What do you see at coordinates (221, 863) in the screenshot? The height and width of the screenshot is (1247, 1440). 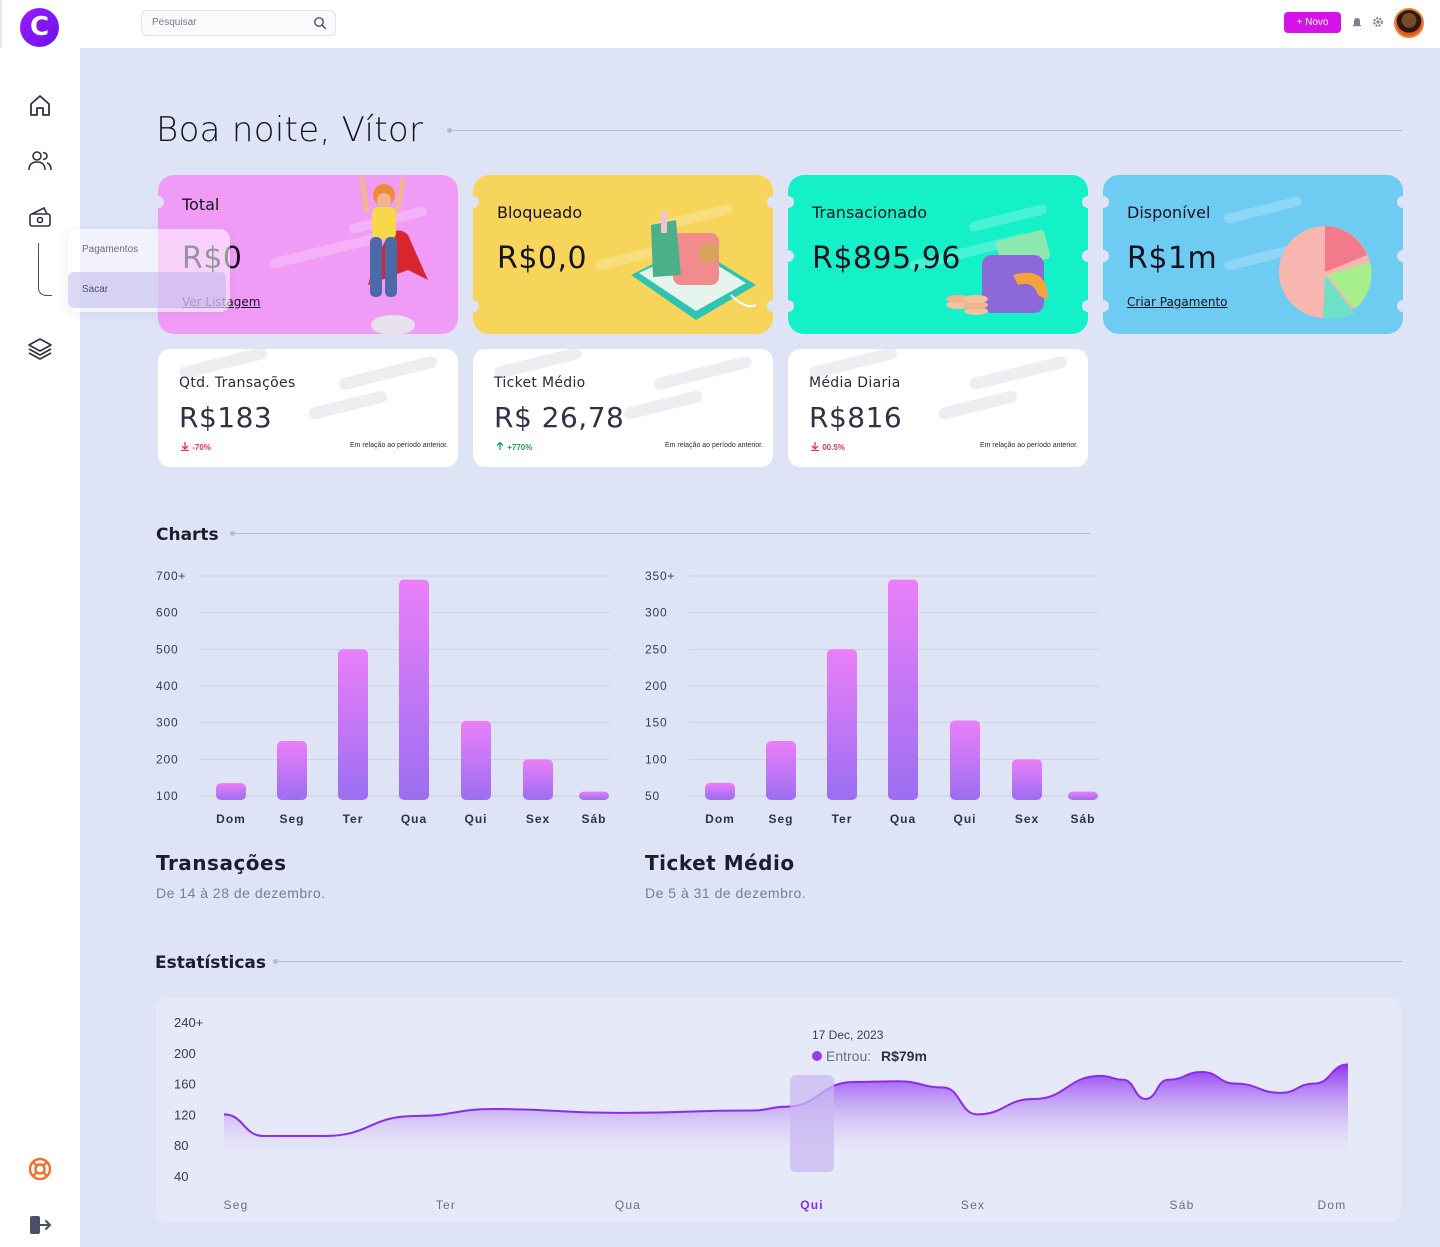 I see `chart-title: Transações` at bounding box center [221, 863].